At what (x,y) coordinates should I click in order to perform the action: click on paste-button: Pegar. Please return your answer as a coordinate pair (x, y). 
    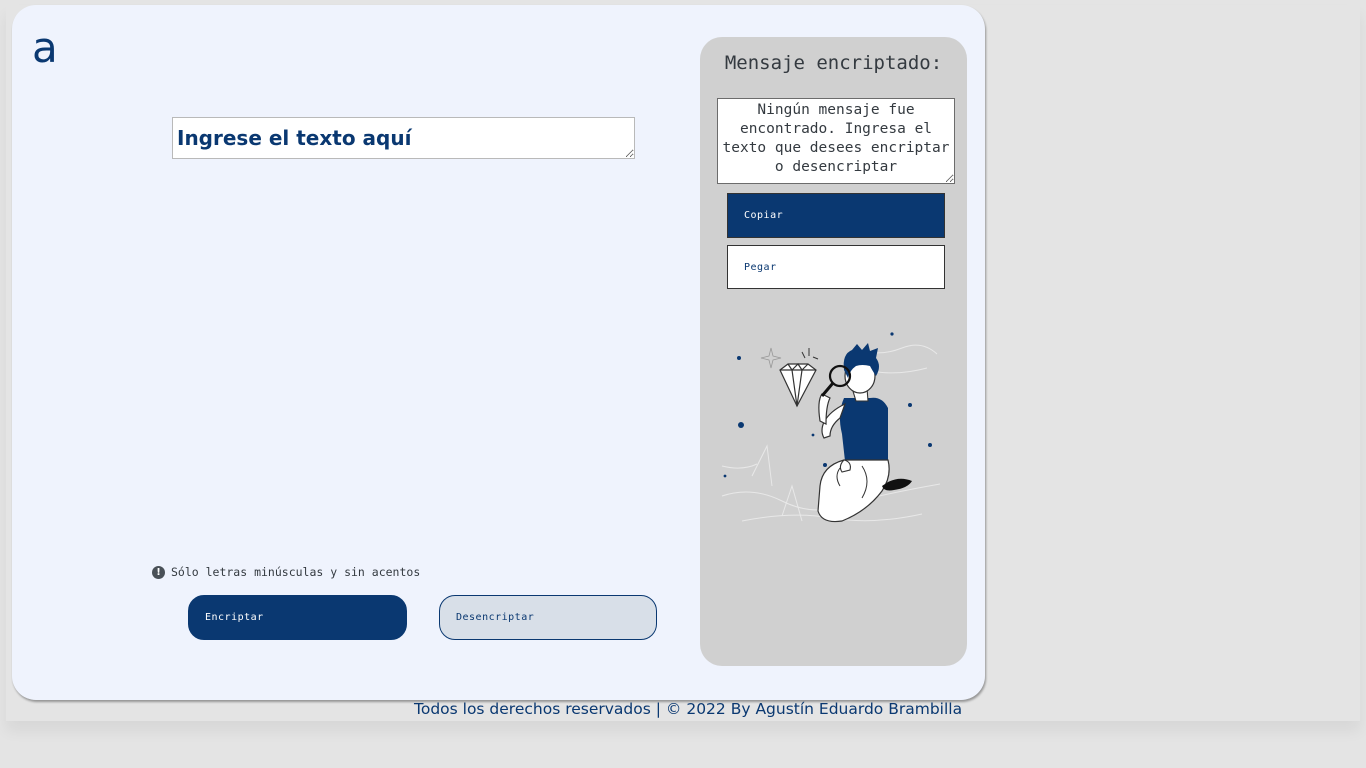
    Looking at the image, I should click on (836, 267).